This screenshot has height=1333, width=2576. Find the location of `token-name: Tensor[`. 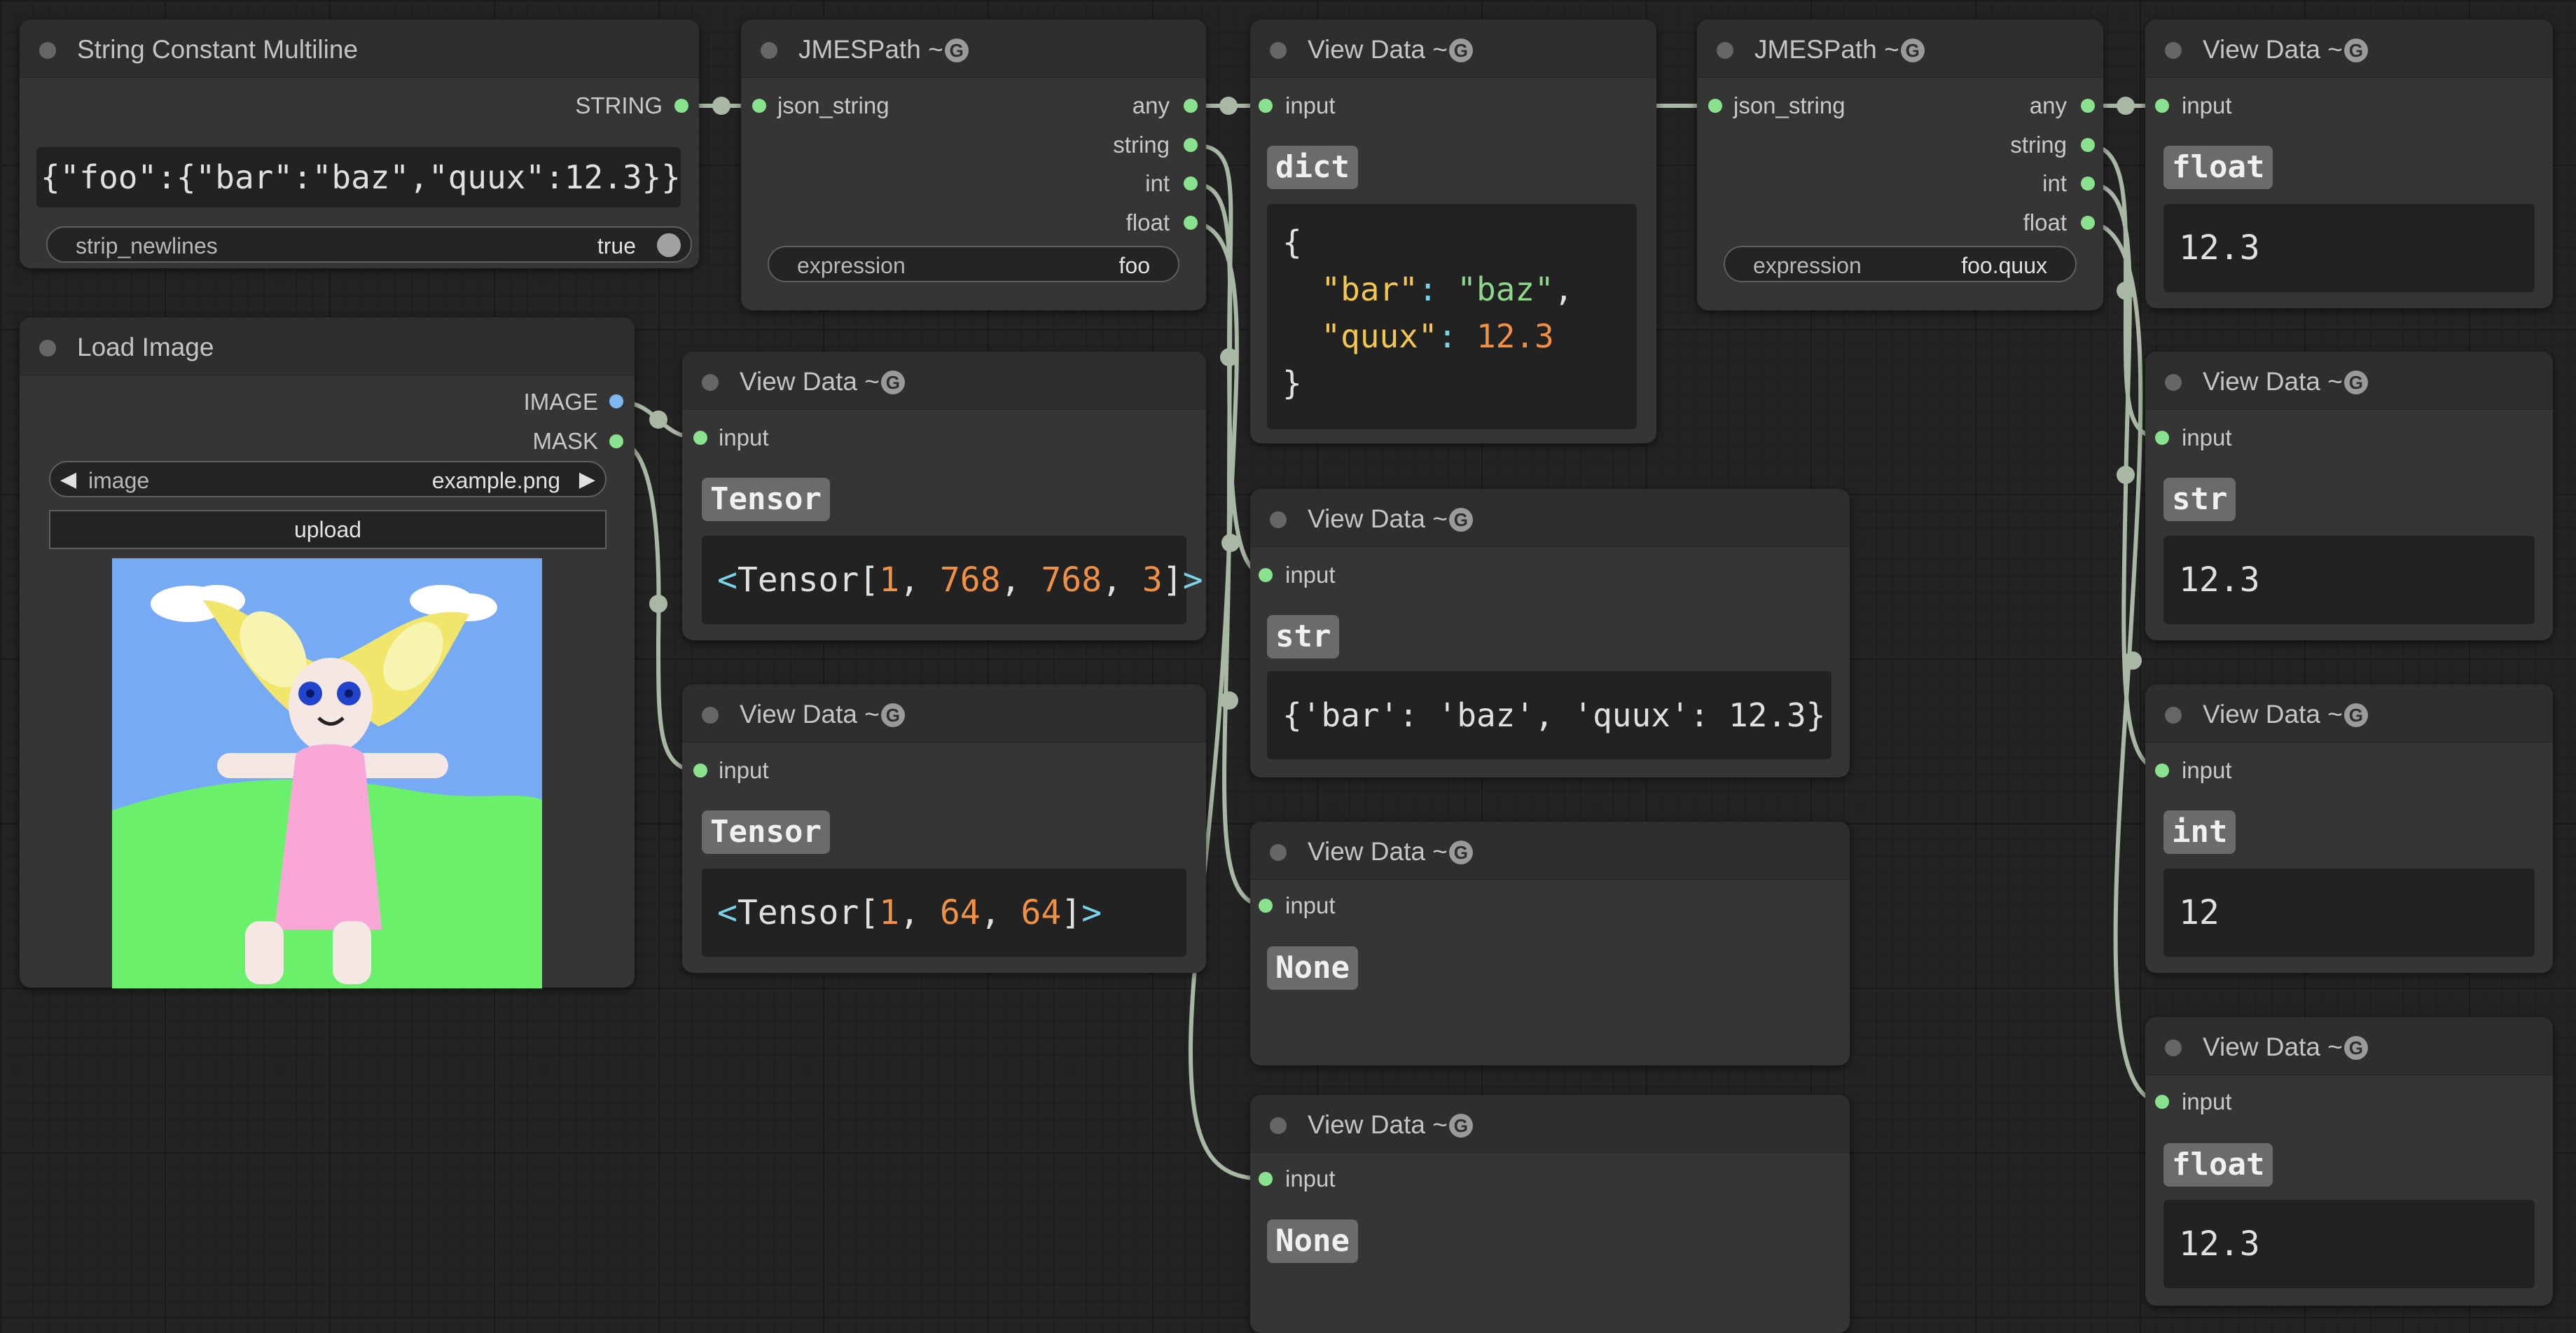

token-name: Tensor[ is located at coordinates (809, 912).